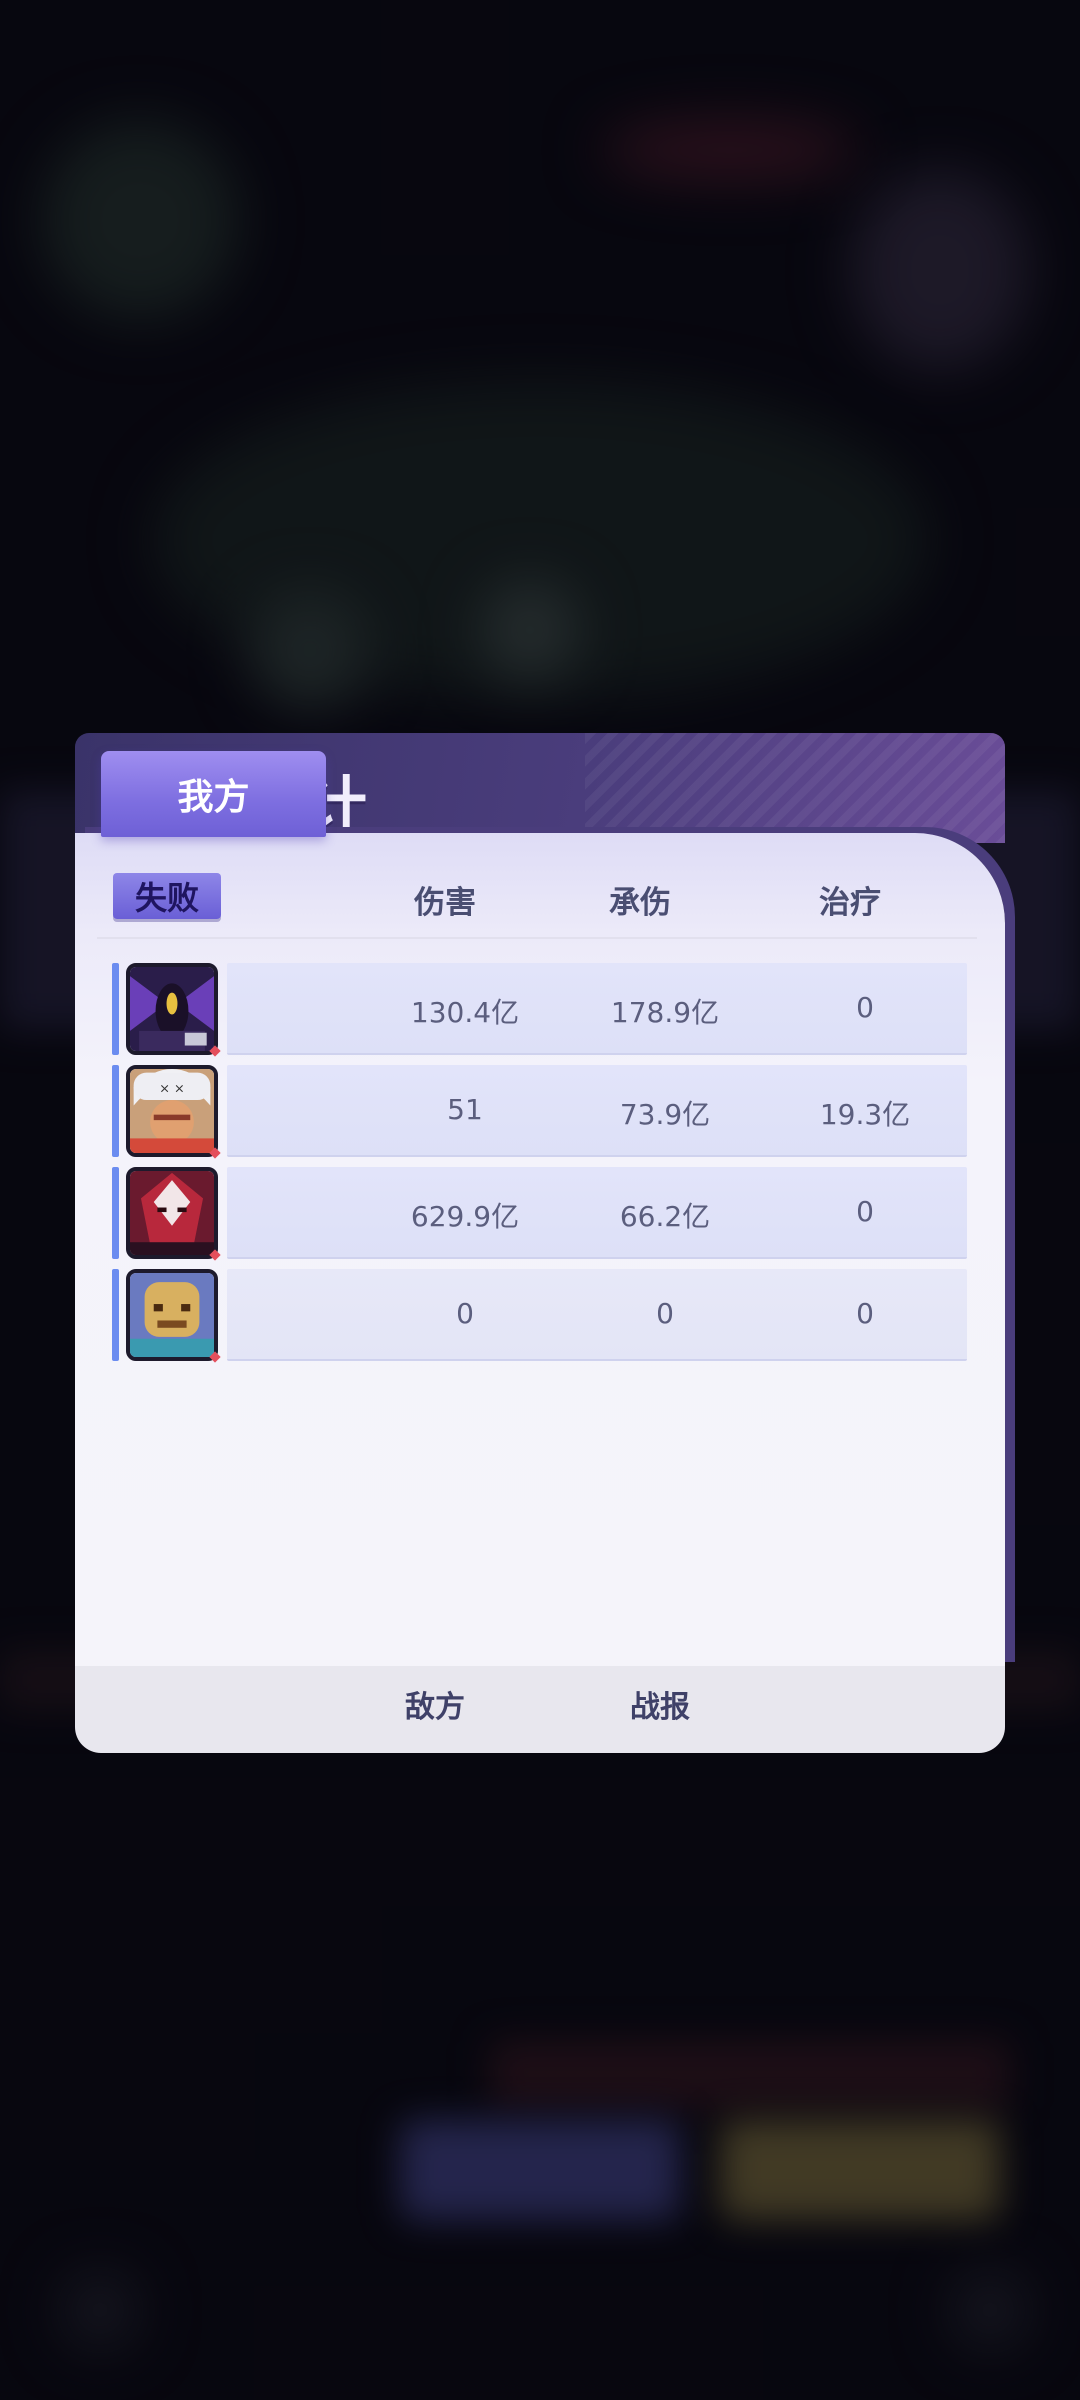  I want to click on hero-damage-value: 0, so click(465, 1313).